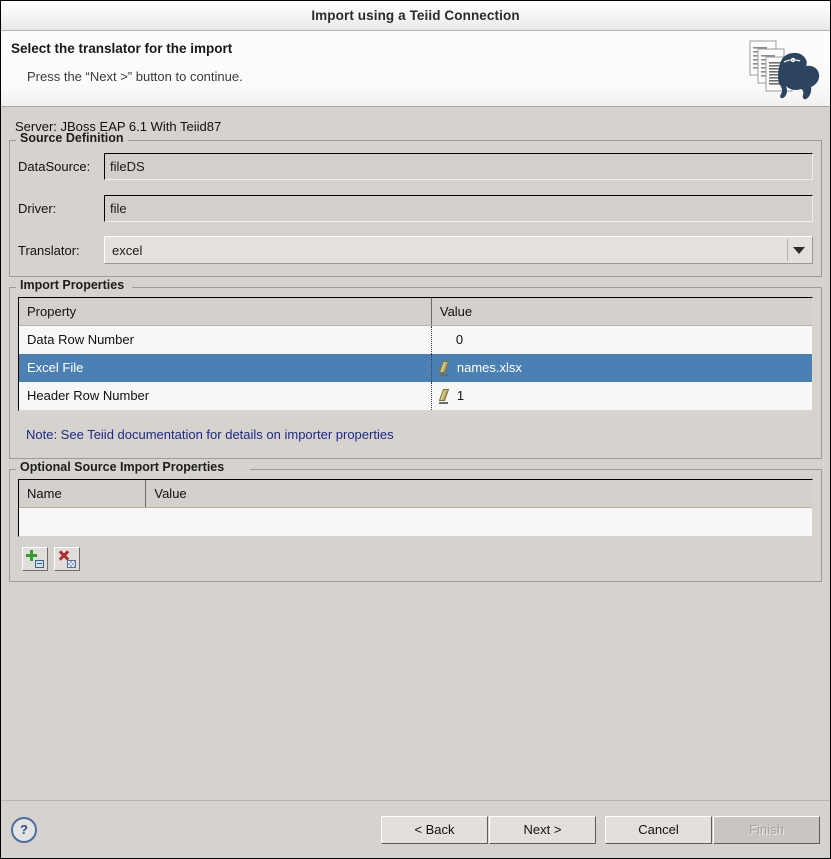 The width and height of the screenshot is (831, 859). I want to click on translator-combo: excel, so click(458, 250).